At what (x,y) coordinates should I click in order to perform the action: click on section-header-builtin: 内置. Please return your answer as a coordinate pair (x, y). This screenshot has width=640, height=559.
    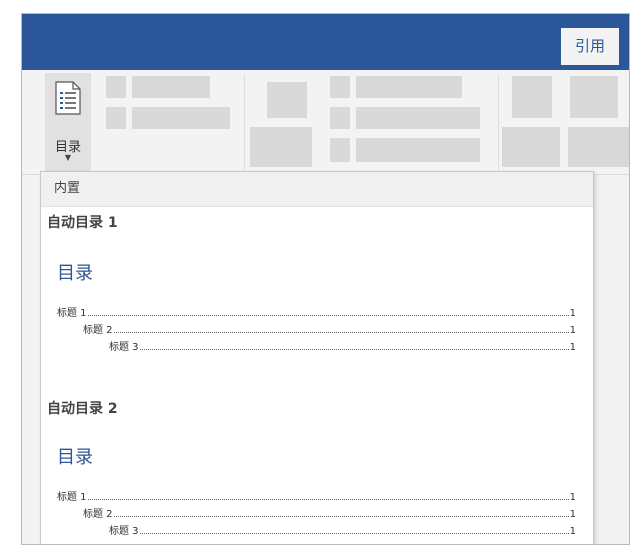
    Looking at the image, I should click on (317, 189).